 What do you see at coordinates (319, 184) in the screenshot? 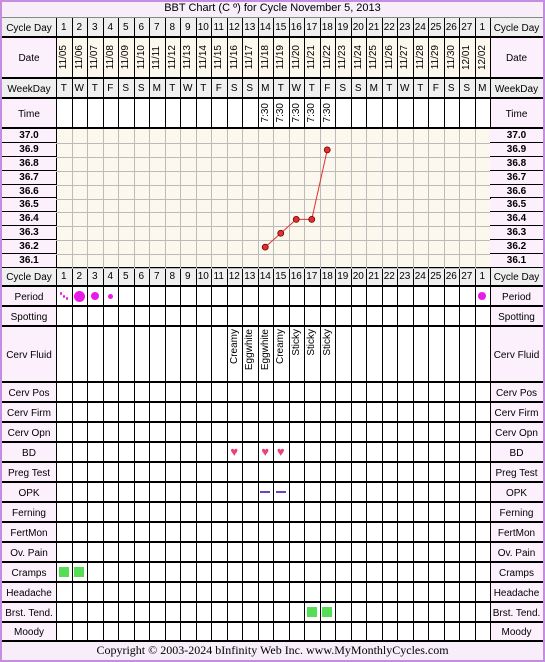
I see `bbt-line-segment` at bounding box center [319, 184].